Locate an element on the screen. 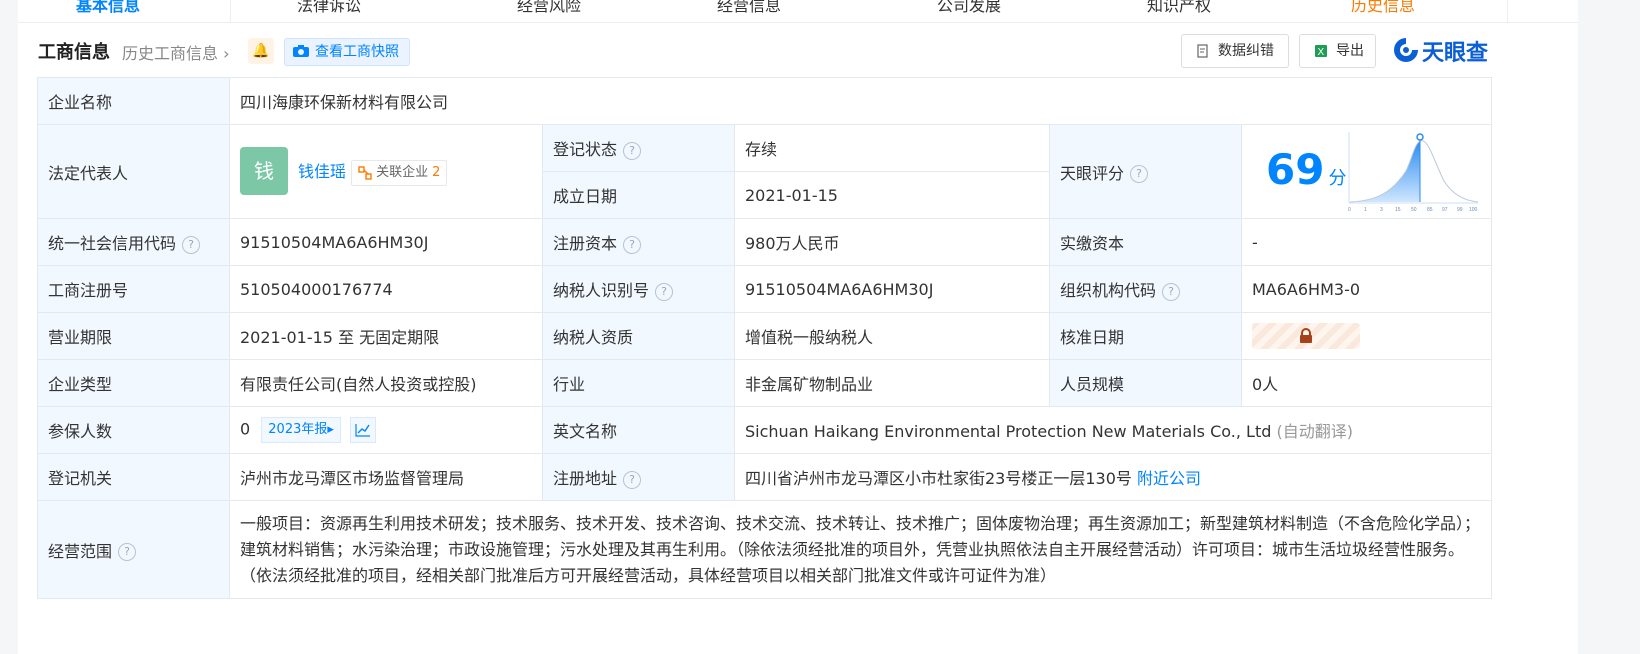  taxpayer-type-label: 纳税人资质 is located at coordinates (638, 336).